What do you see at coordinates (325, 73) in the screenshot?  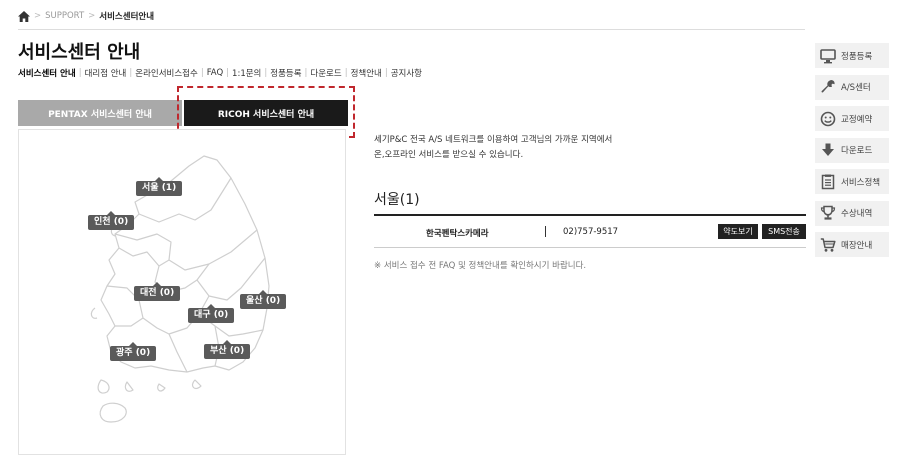 I see `subnav-download: 다운로드` at bounding box center [325, 73].